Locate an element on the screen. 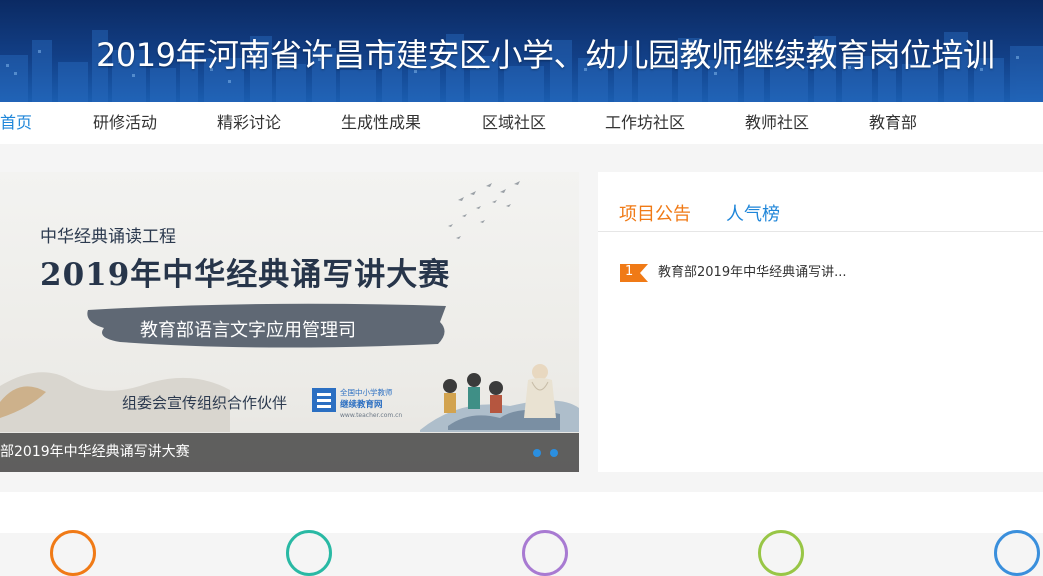  rank-number: 1 is located at coordinates (629, 271).